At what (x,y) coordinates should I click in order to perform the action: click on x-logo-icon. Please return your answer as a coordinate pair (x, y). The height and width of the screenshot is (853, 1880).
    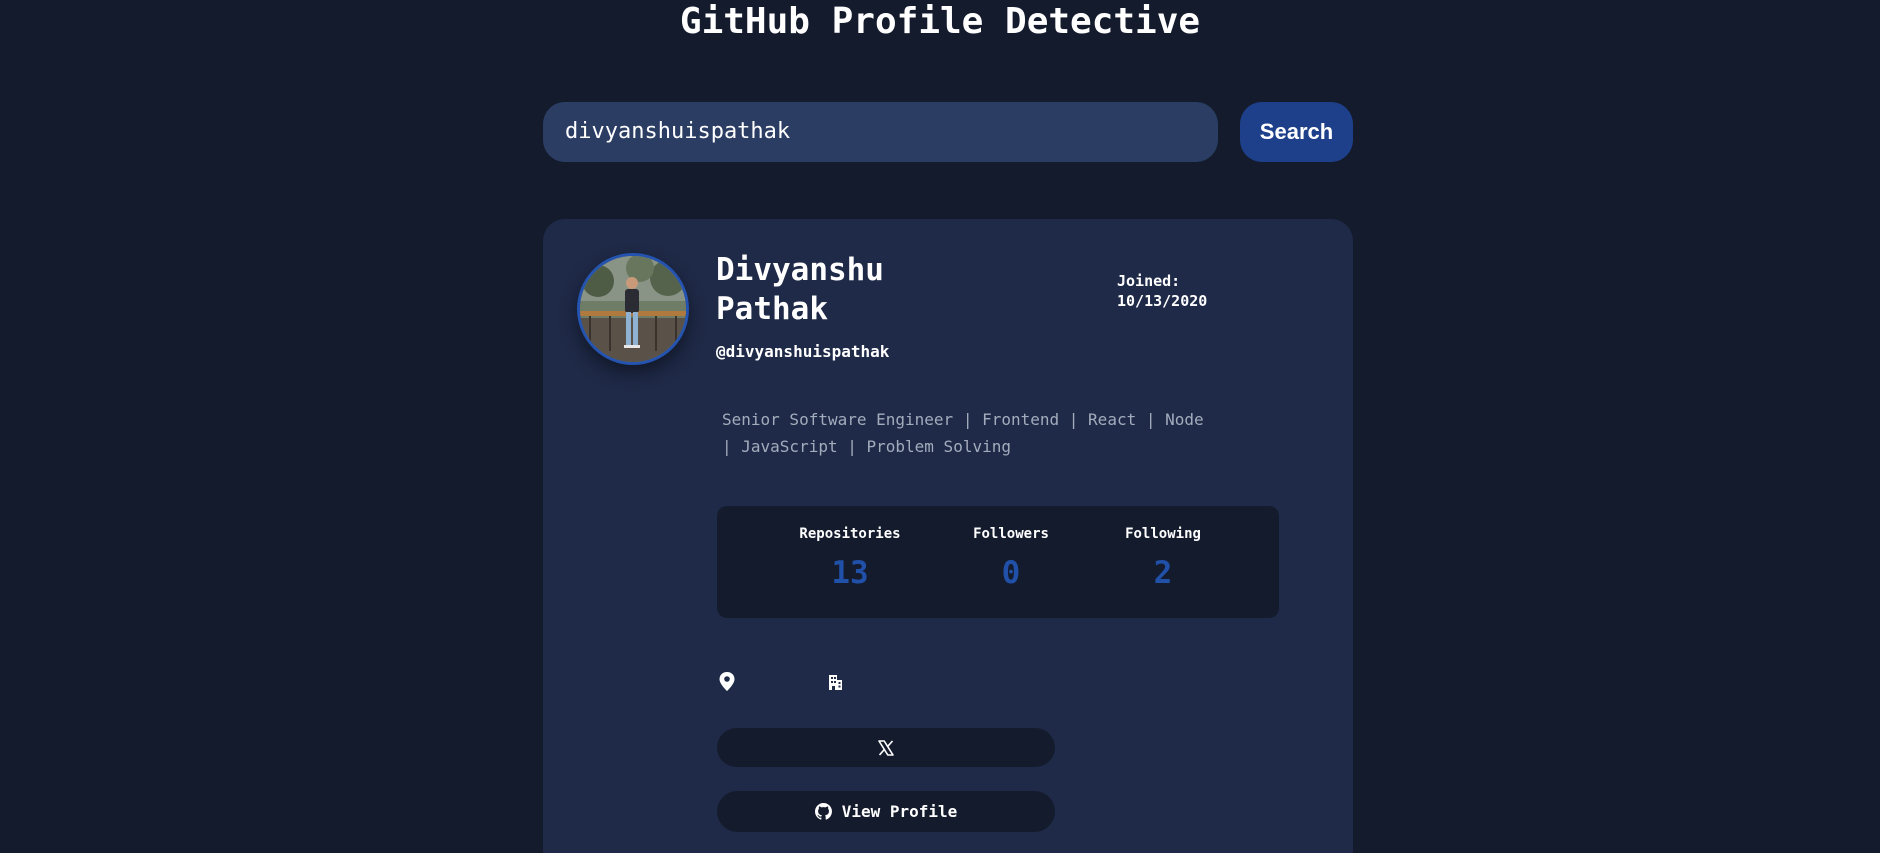
    Looking at the image, I should click on (886, 747).